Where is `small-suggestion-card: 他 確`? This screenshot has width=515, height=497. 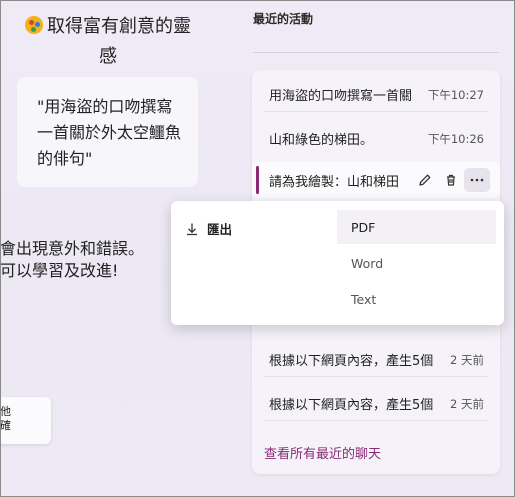
small-suggestion-card: 他 確 is located at coordinates (25, 420).